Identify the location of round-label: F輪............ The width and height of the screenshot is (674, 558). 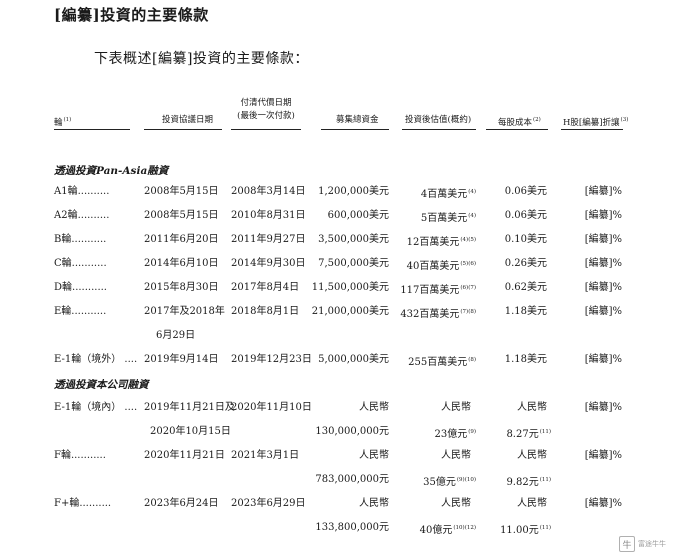
(80, 455).